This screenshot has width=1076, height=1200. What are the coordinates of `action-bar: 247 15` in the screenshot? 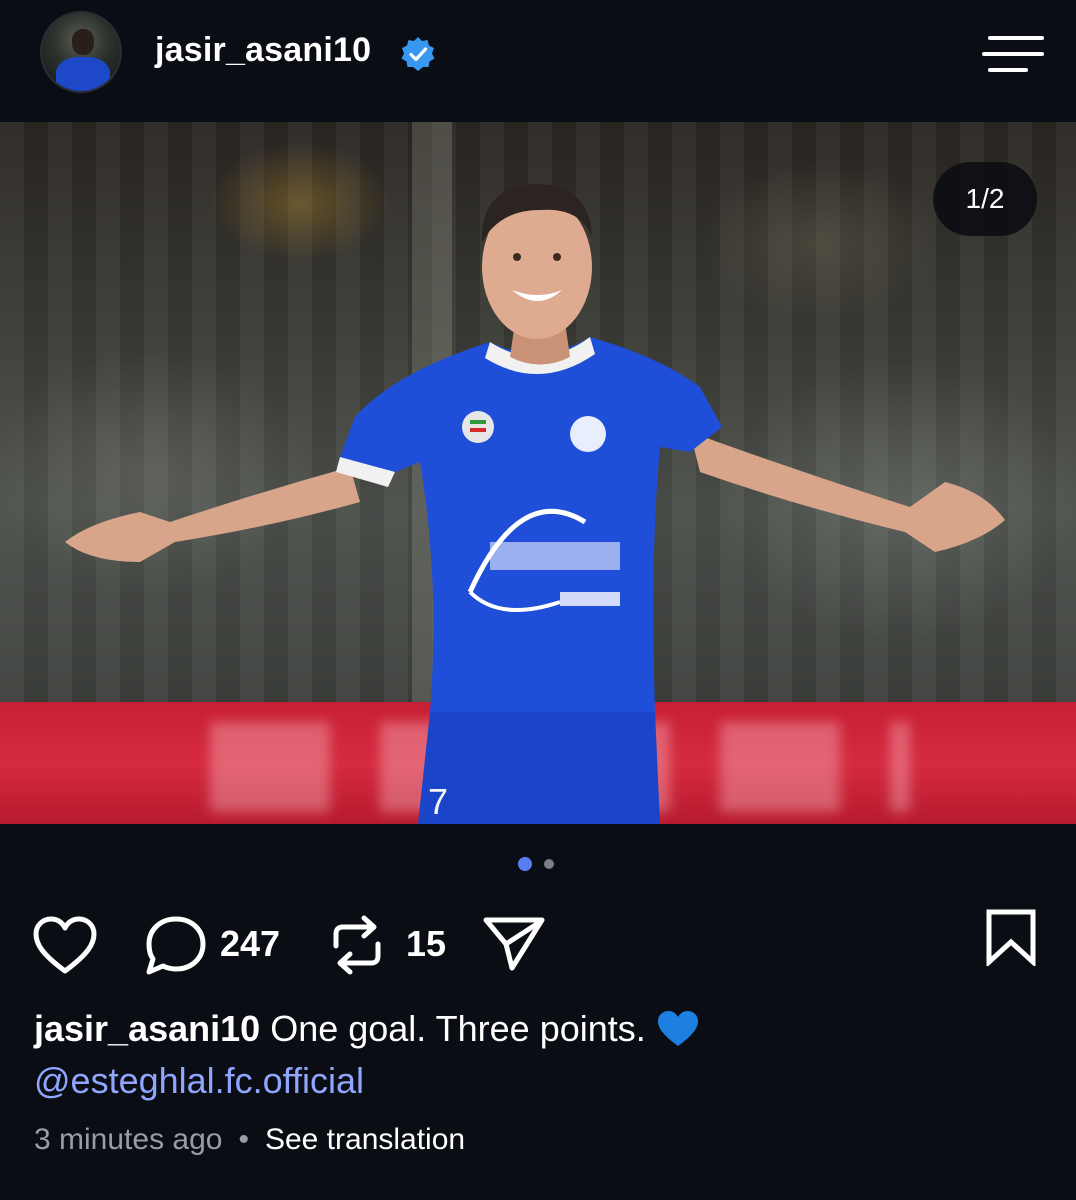 It's located at (538, 945).